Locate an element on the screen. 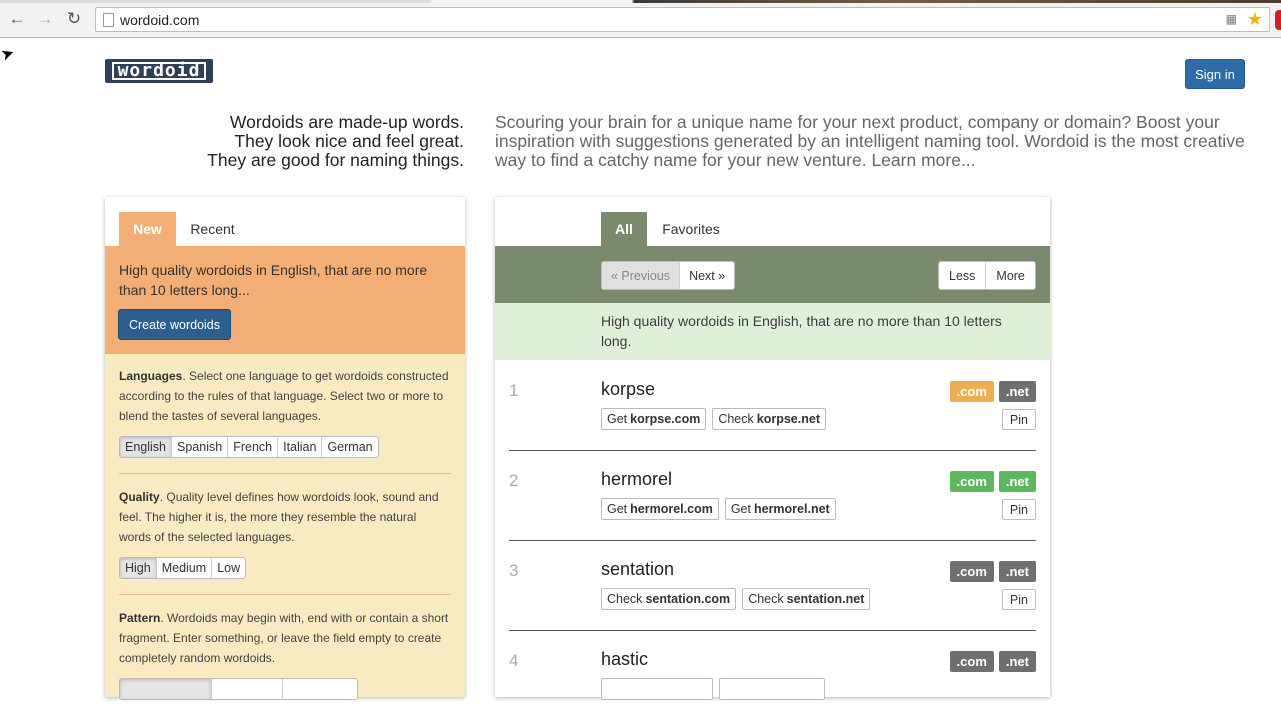 This screenshot has height=721, width=1281. result-word: hastic is located at coordinates (625, 659).